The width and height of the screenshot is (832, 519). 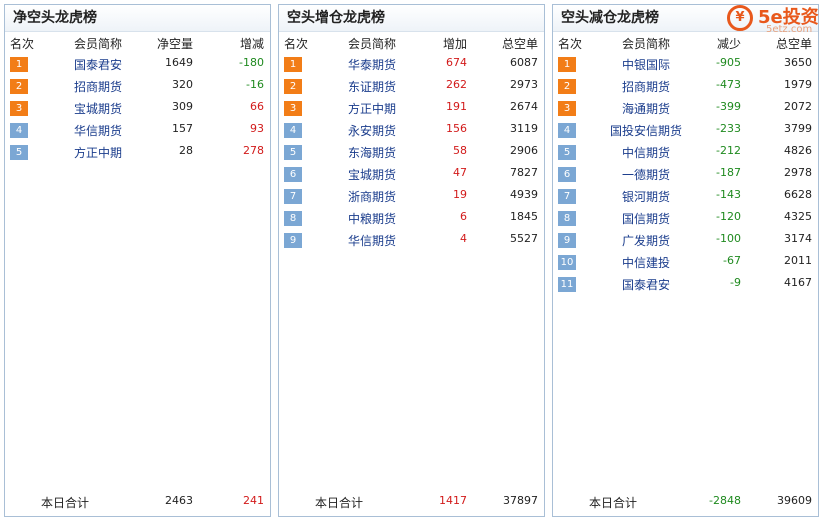 I want to click on change-cell: 3650, so click(x=798, y=62).